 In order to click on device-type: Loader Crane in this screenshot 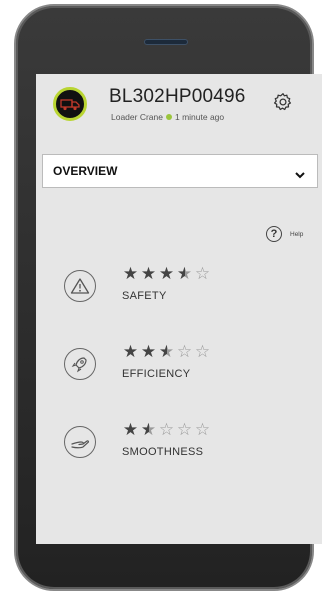, I will do `click(137, 117)`.